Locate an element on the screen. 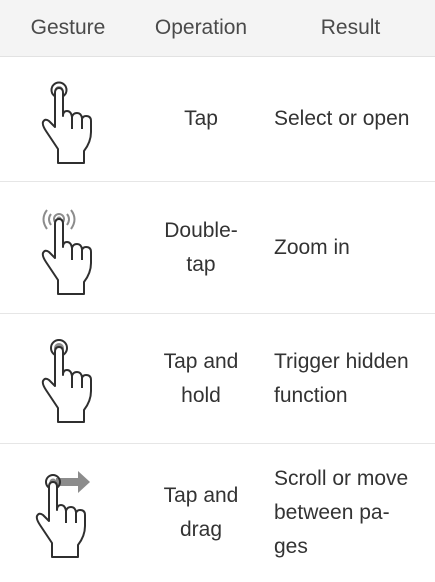 This screenshot has width=435, height=582. header-operation: Operation is located at coordinates (201, 27).